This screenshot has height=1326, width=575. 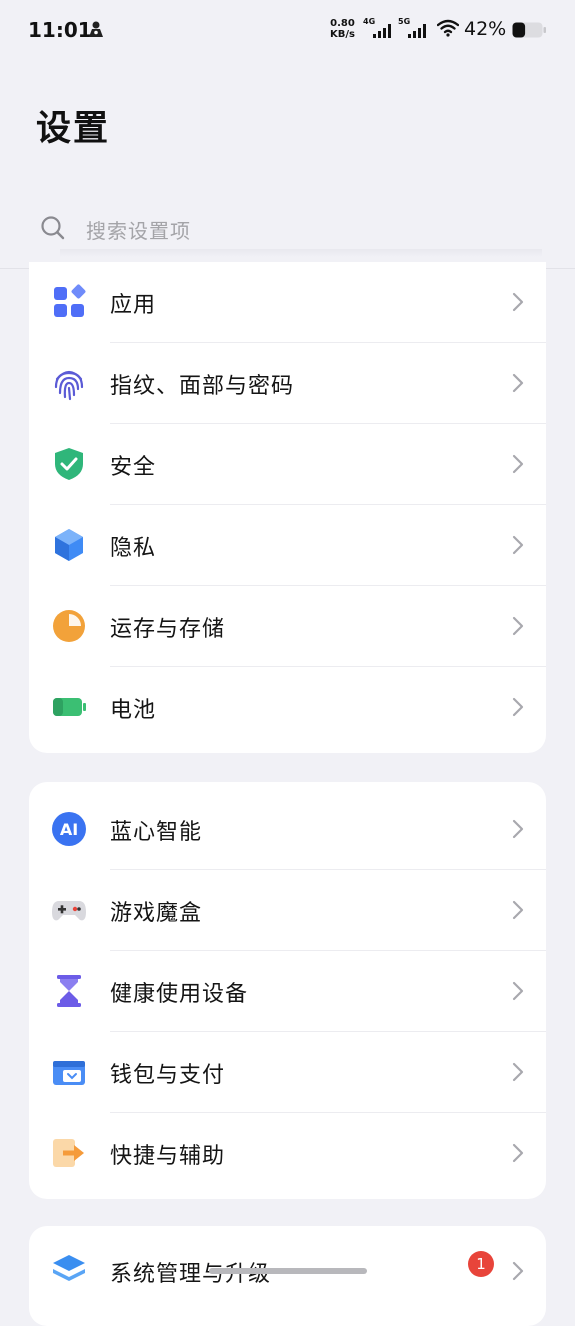 What do you see at coordinates (60, 30) in the screenshot?
I see `status-time: 11:01` at bounding box center [60, 30].